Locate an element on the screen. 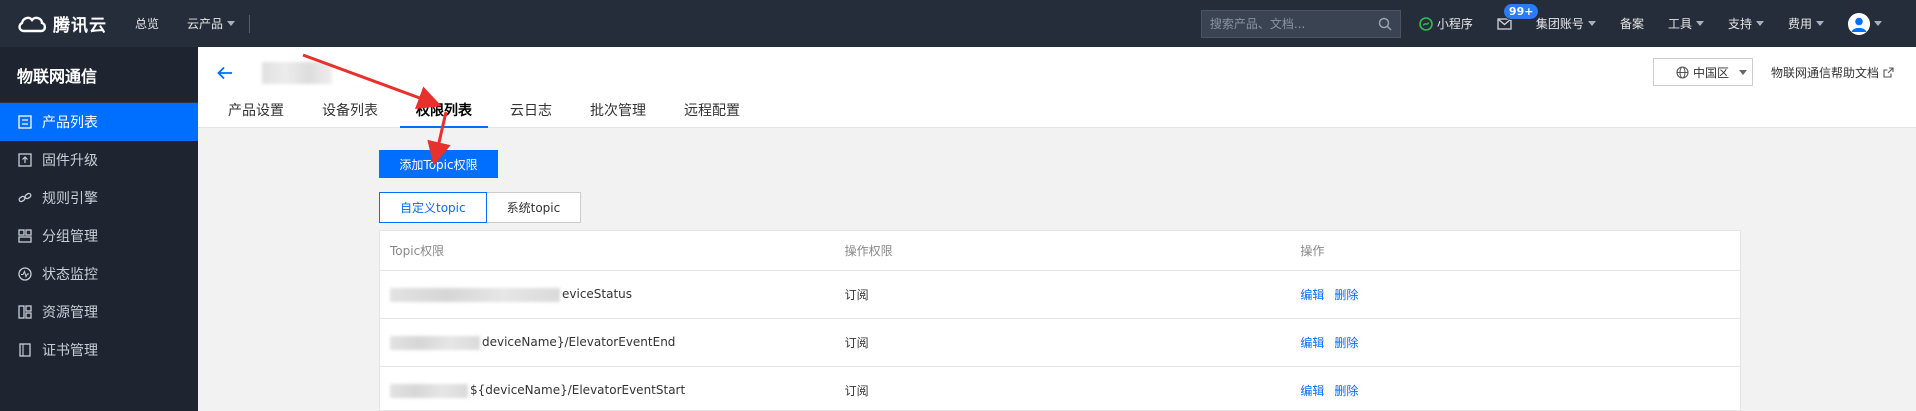 The height and width of the screenshot is (411, 1916). list-icon is located at coordinates (25, 122).